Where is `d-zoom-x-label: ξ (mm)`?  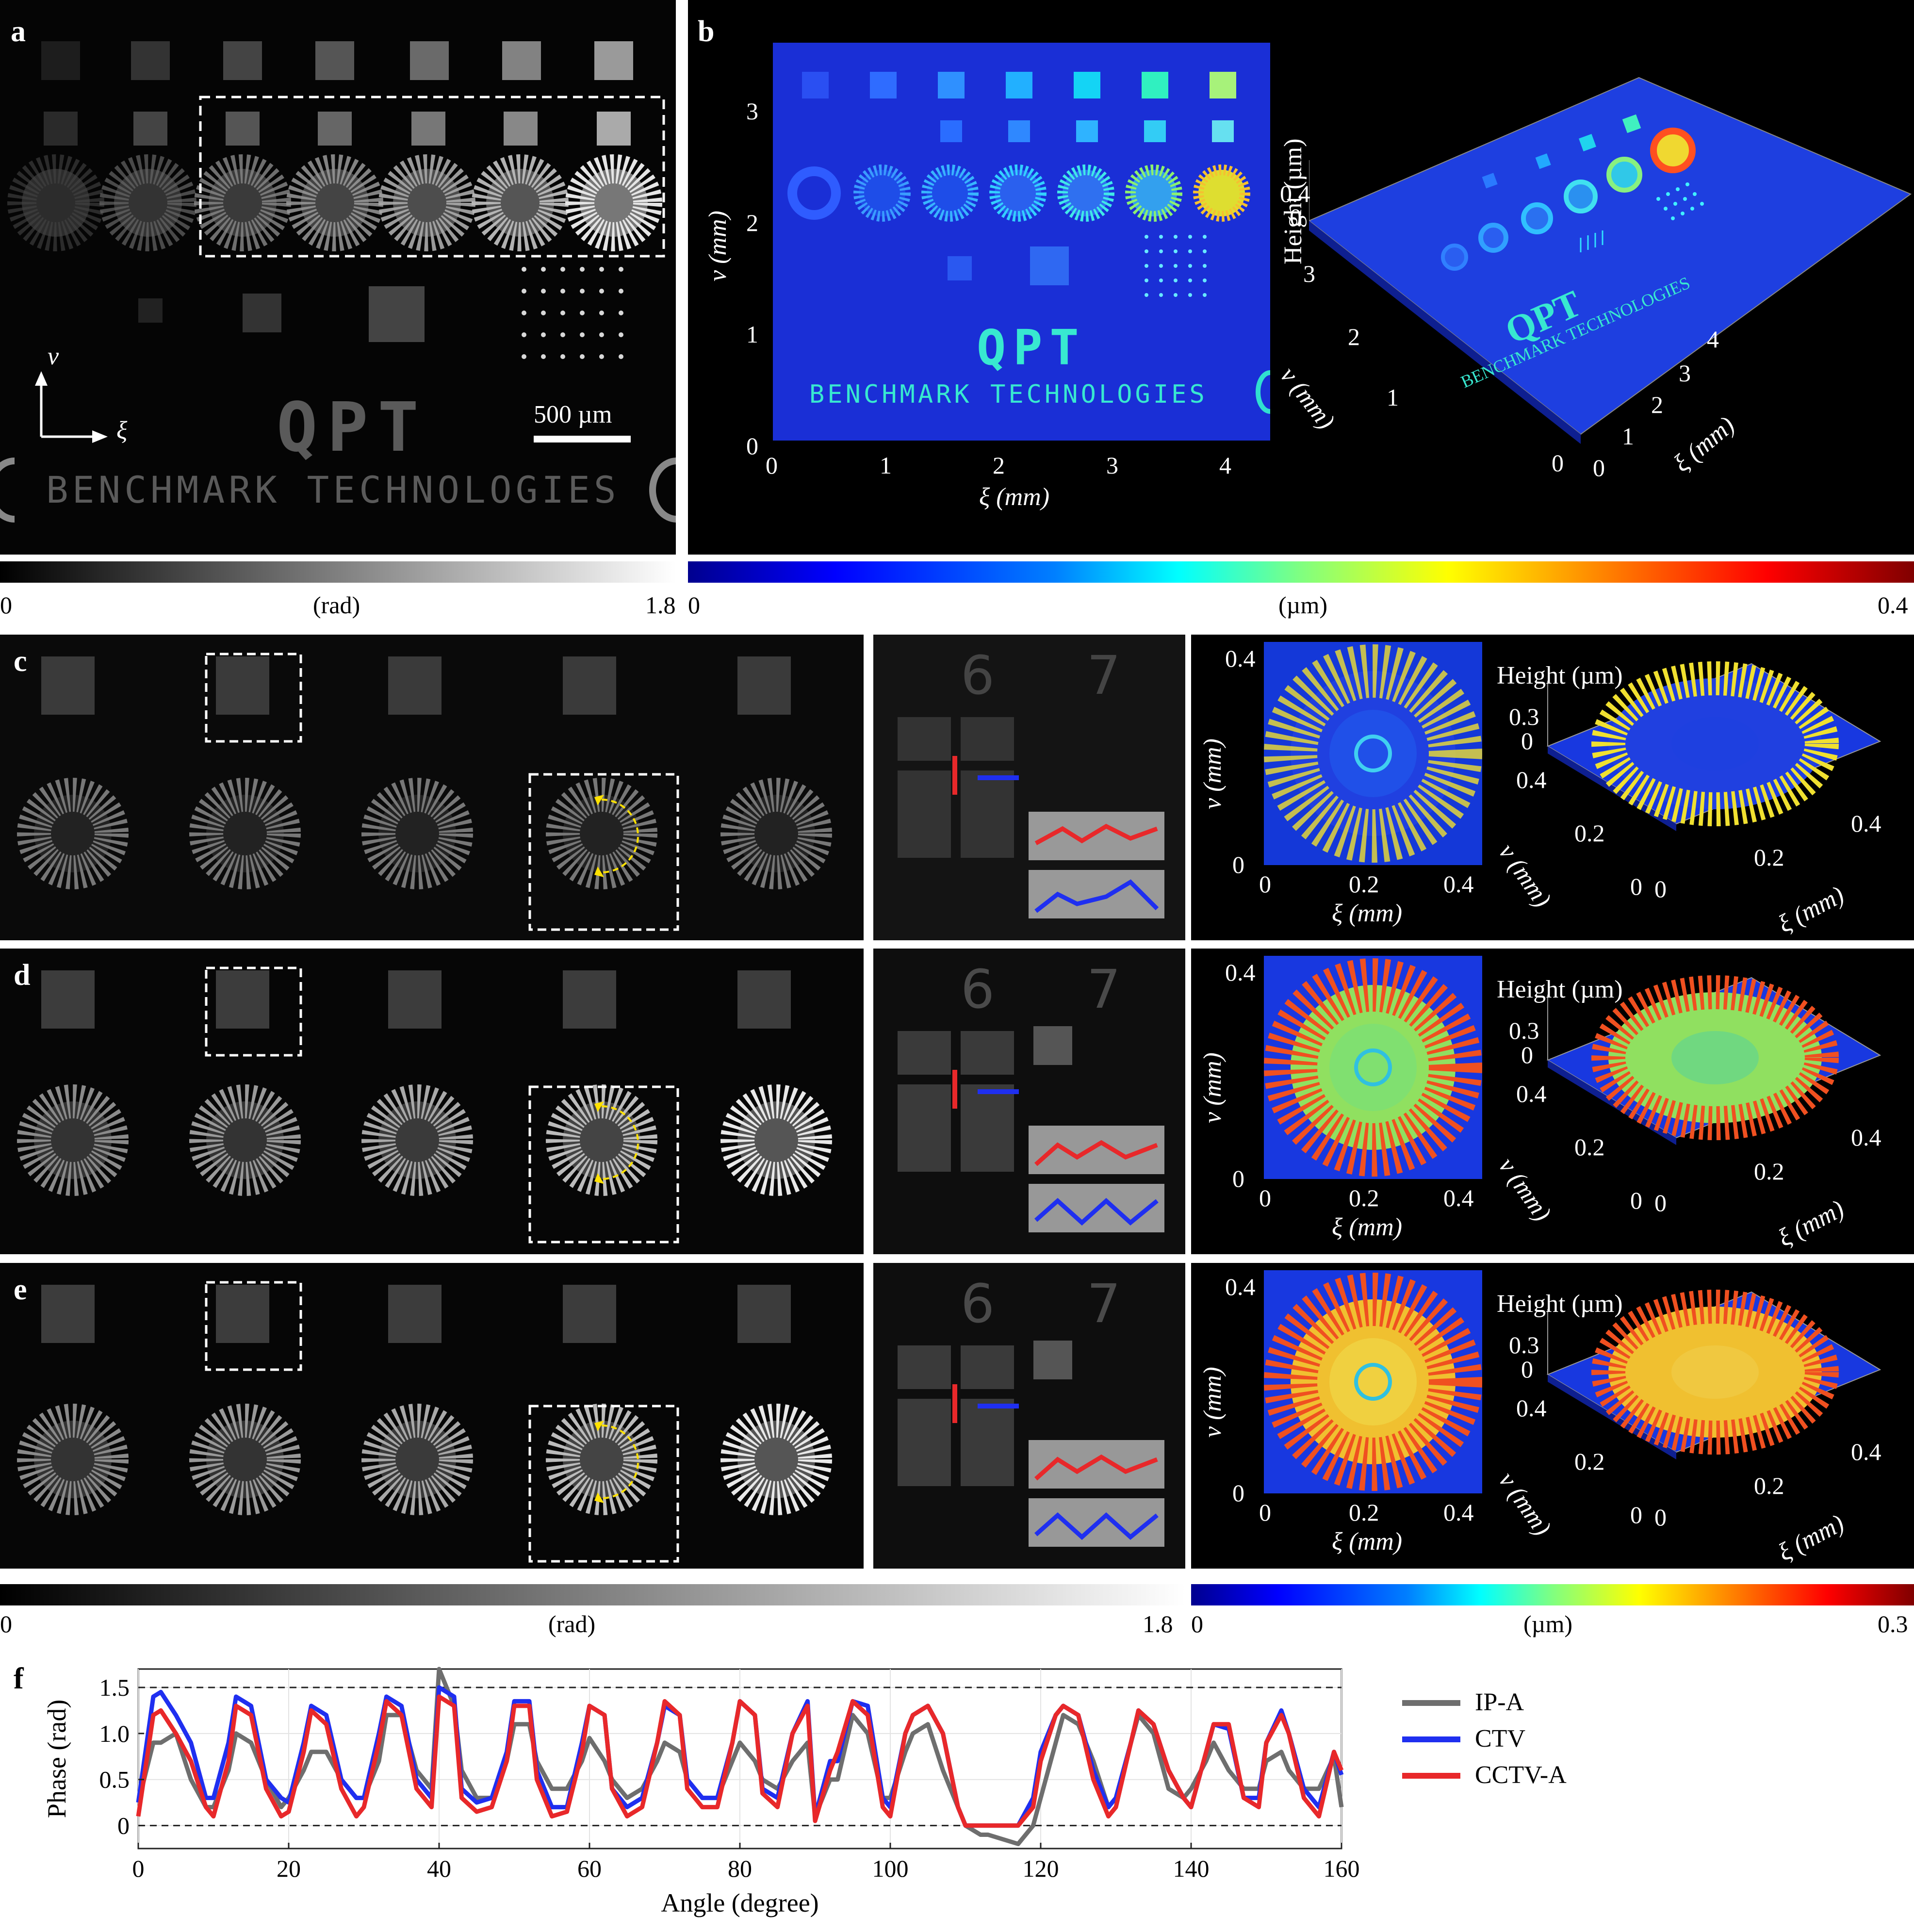
d-zoom-x-label: ξ (mm) is located at coordinates (1367, 1227).